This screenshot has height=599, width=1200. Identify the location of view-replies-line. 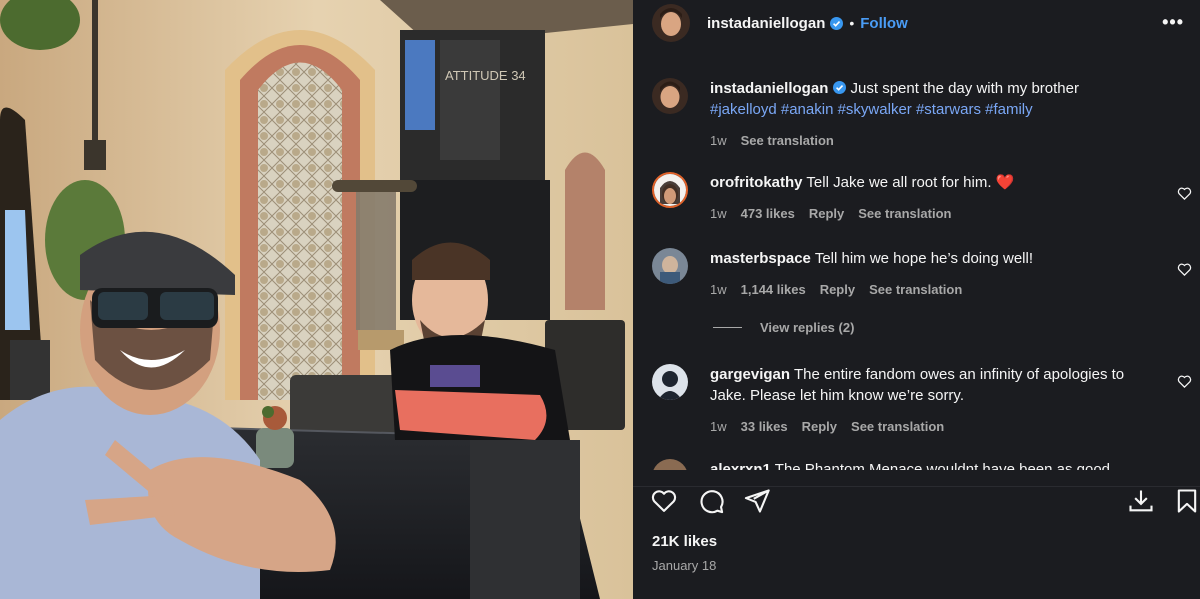
(727, 327).